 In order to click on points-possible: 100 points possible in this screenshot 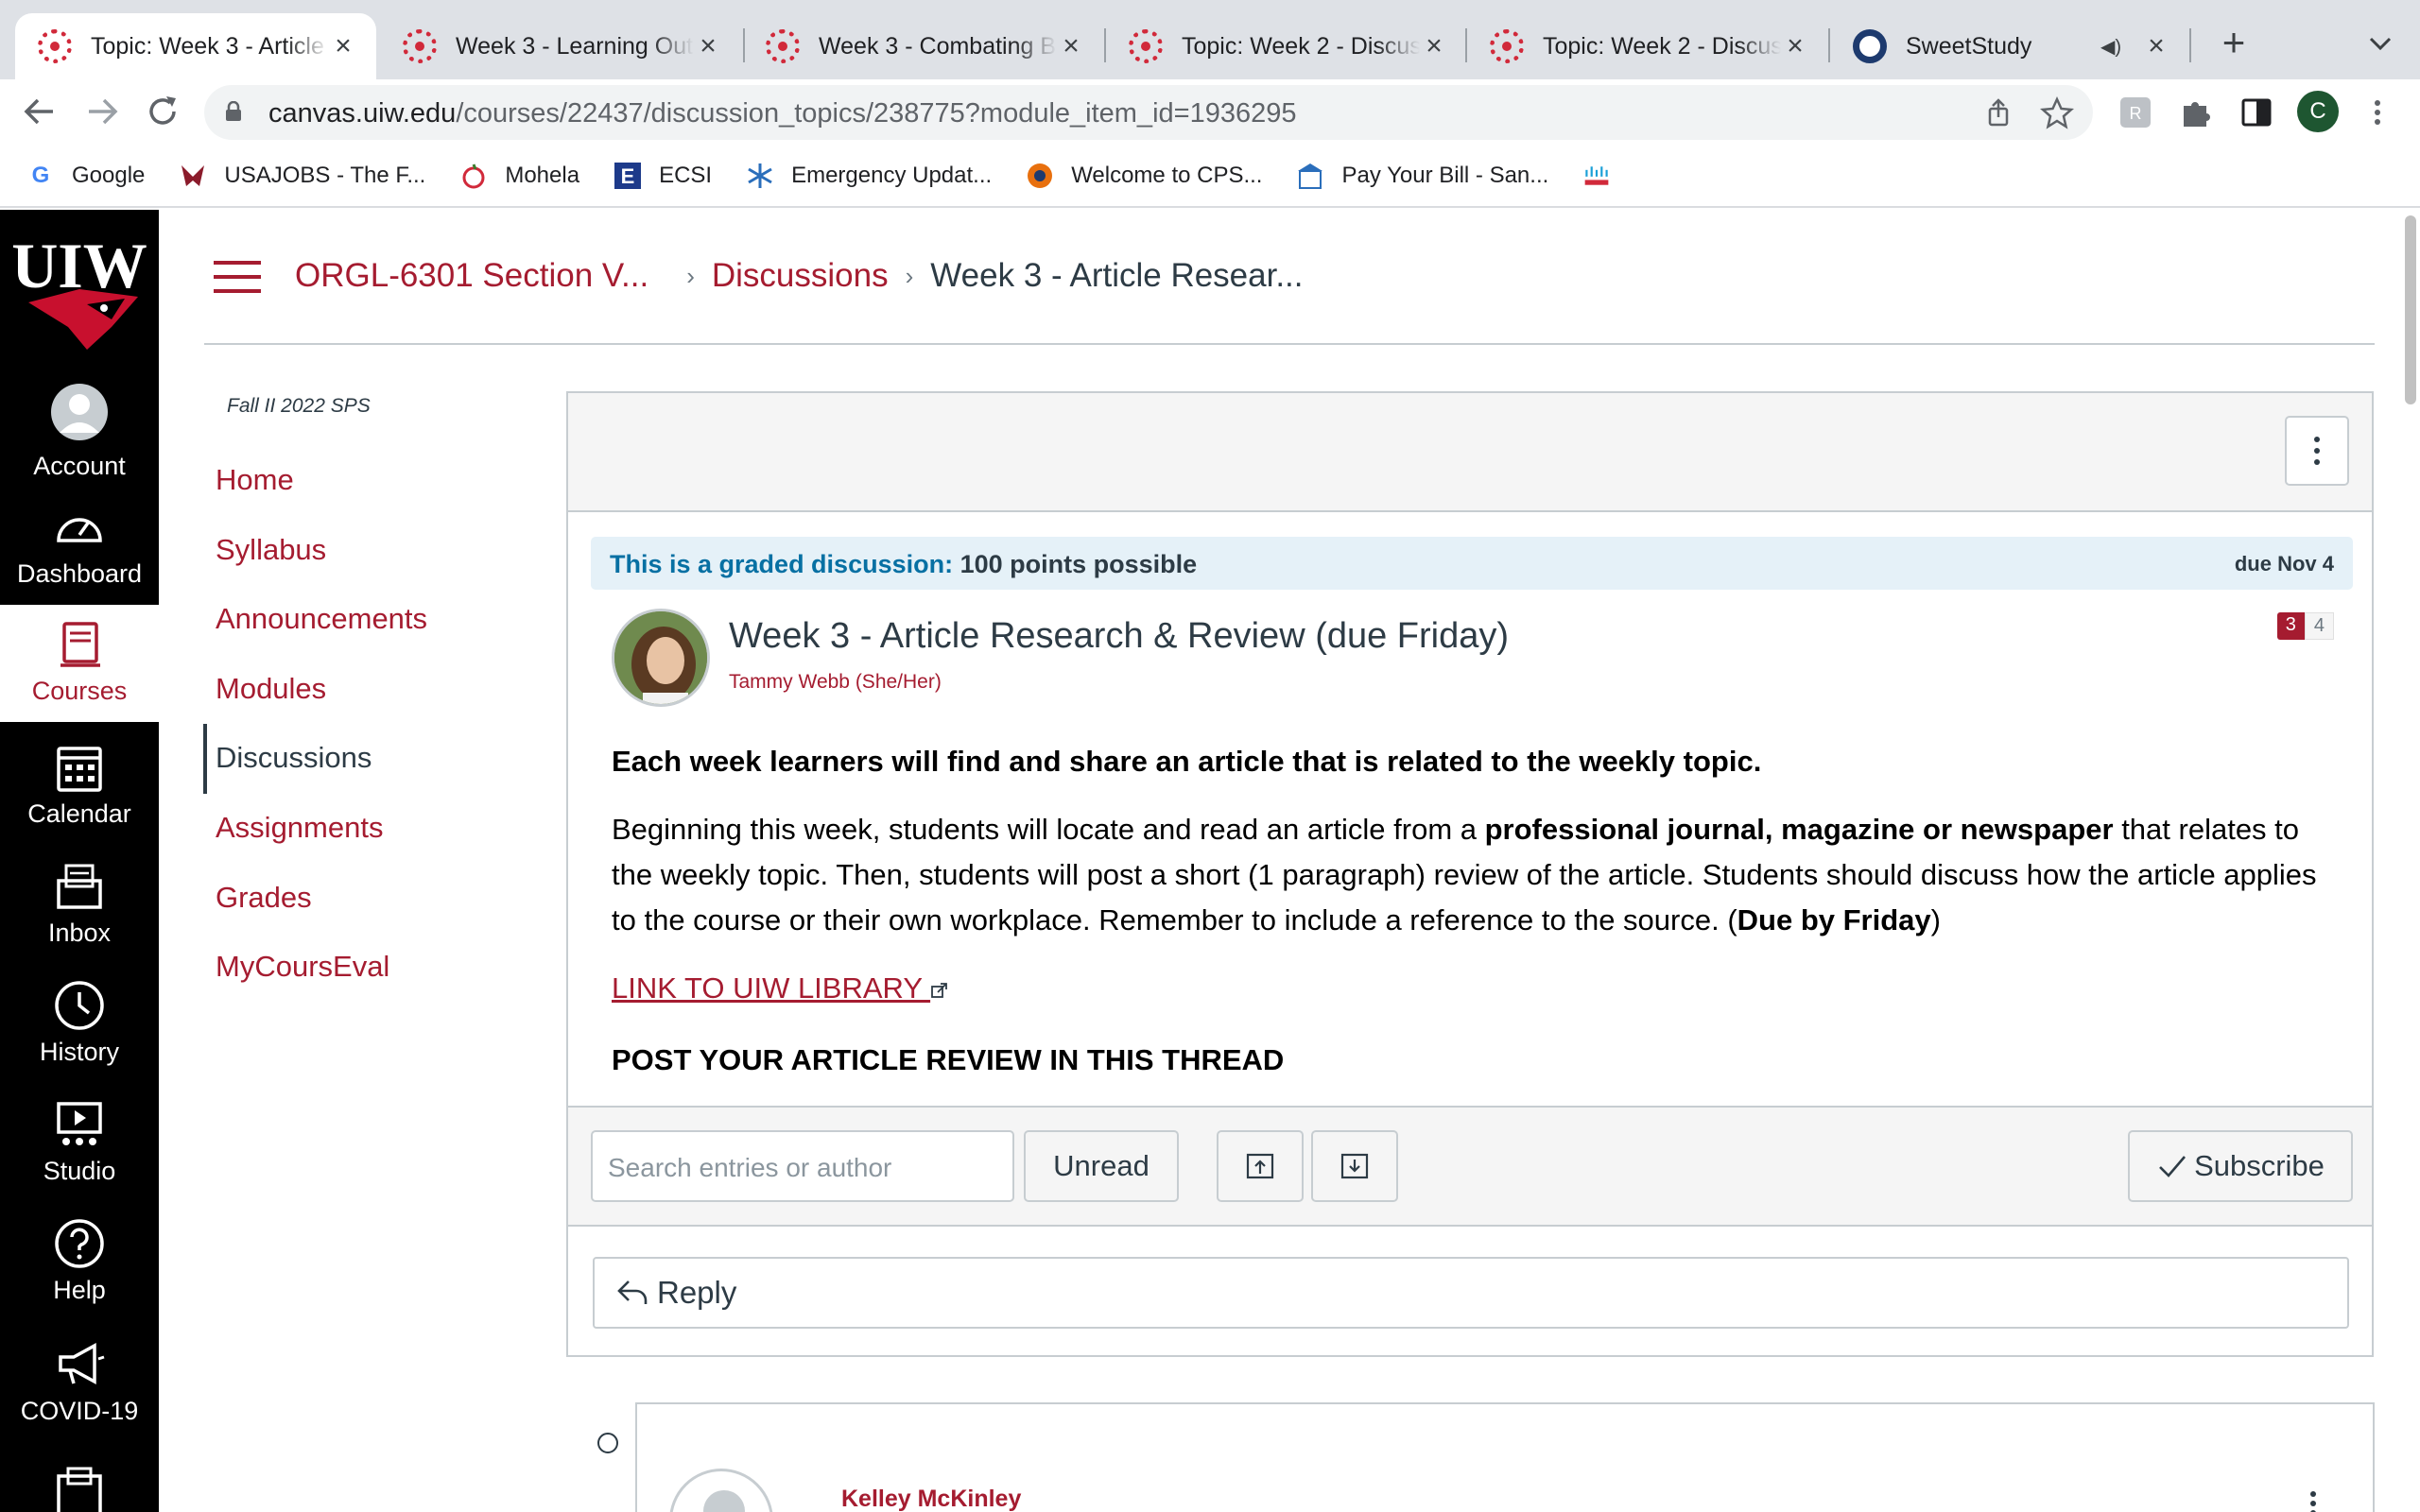, I will do `click(1078, 564)`.